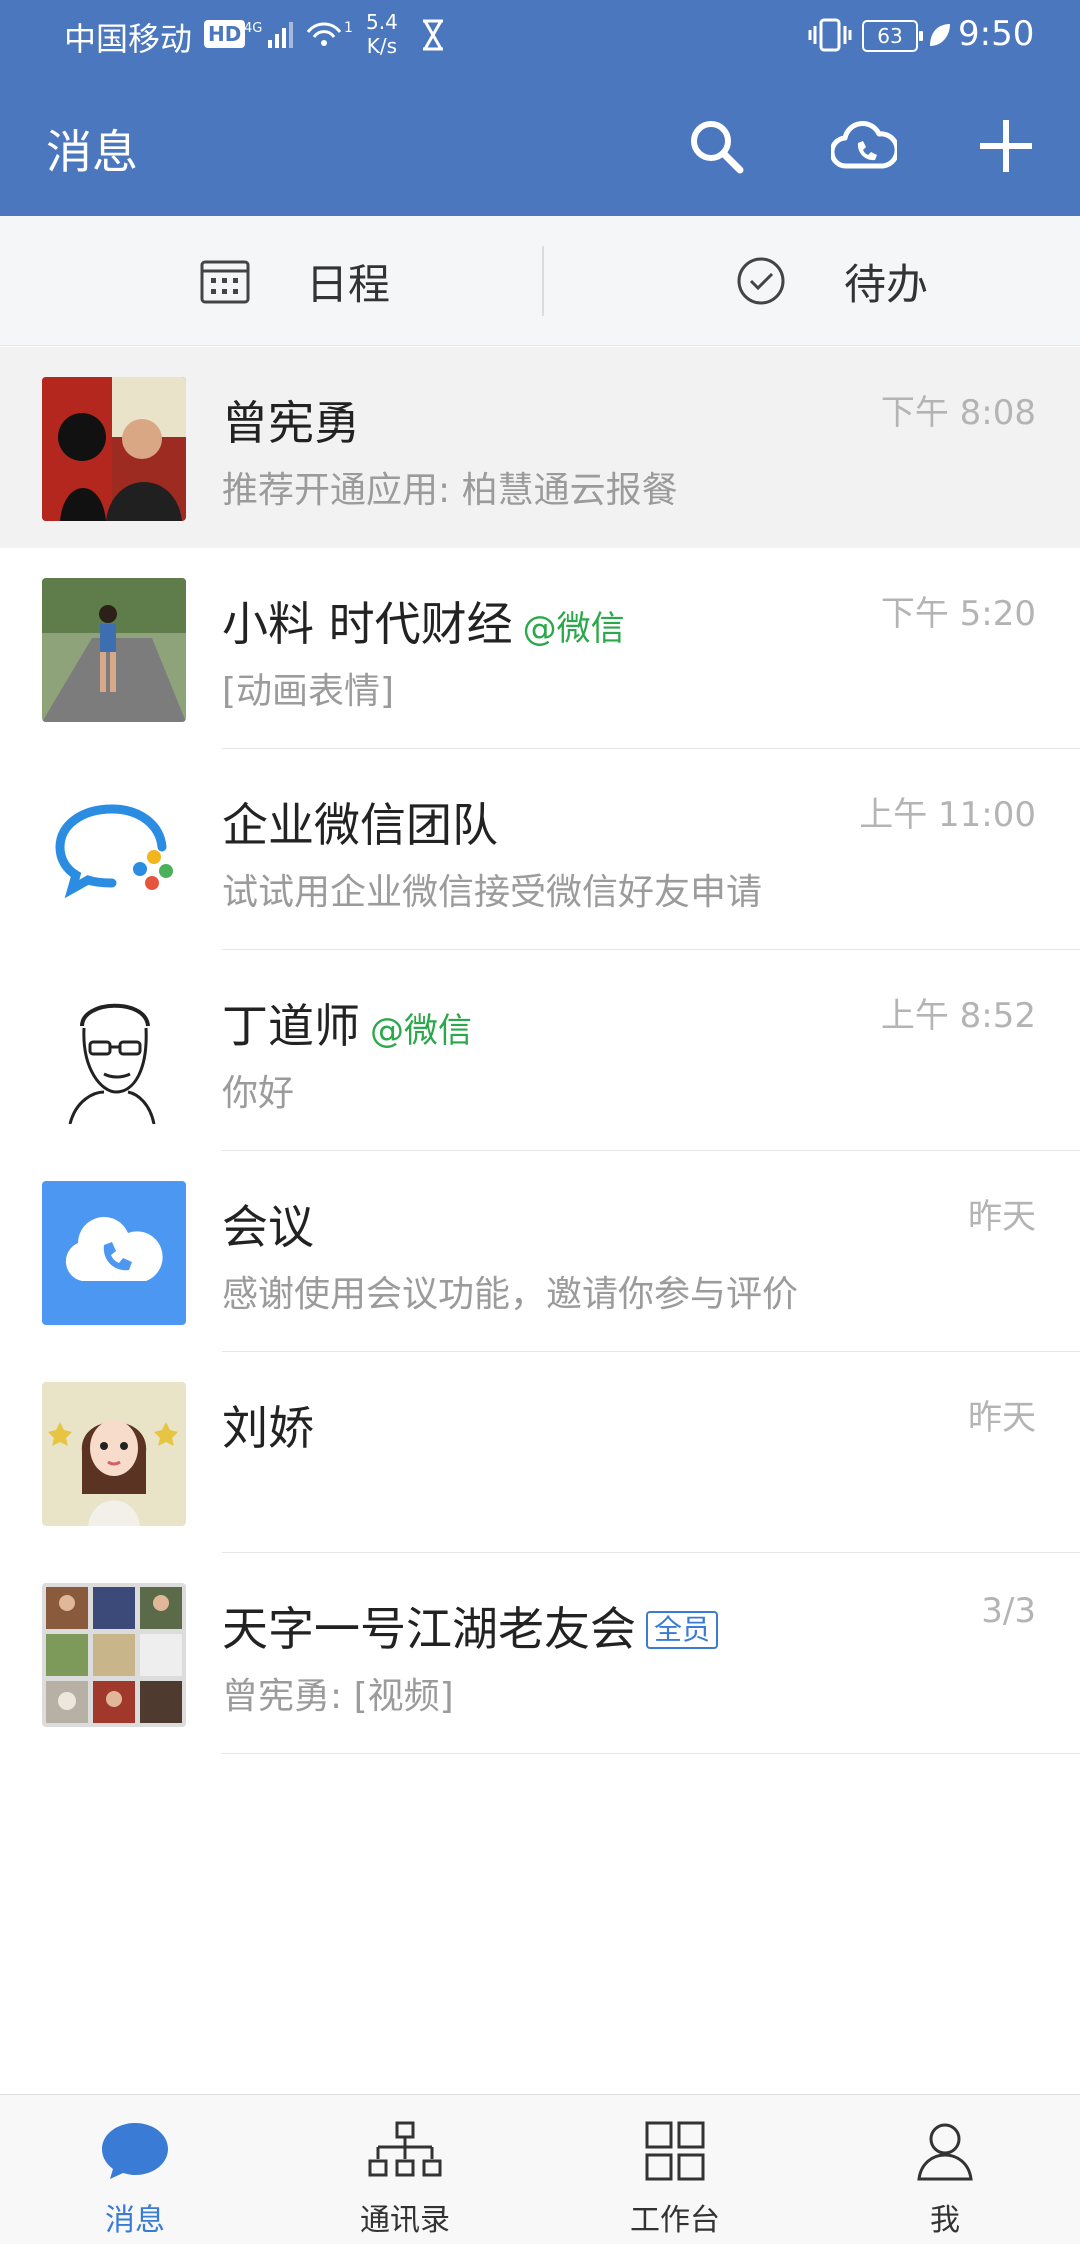  Describe the element at coordinates (291, 423) in the screenshot. I see `conversation-name-text: 曾宪勇` at that location.